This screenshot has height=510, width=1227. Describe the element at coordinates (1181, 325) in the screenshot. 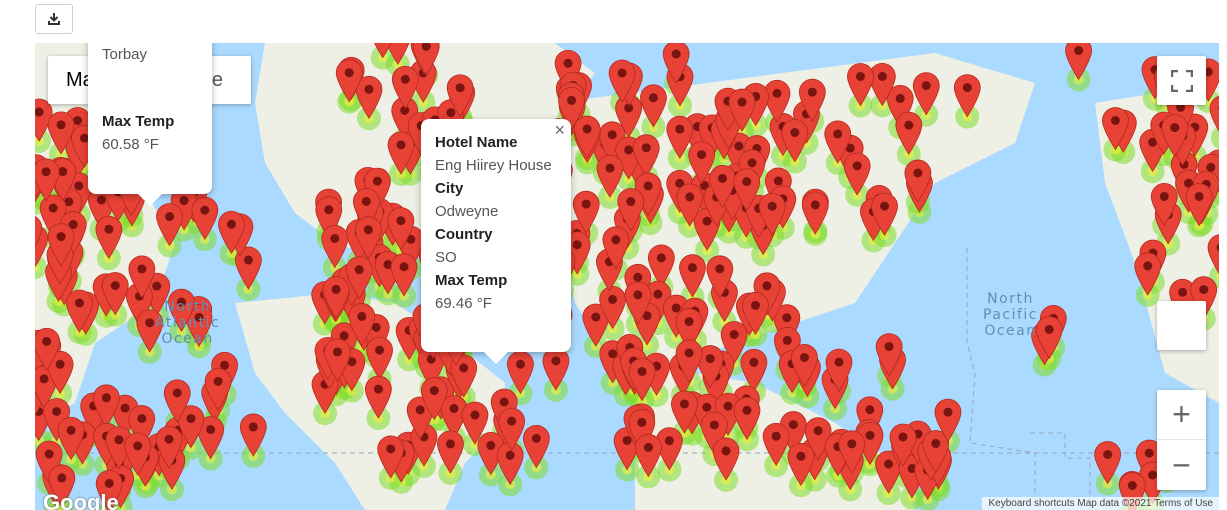

I see `pegman-button` at that location.